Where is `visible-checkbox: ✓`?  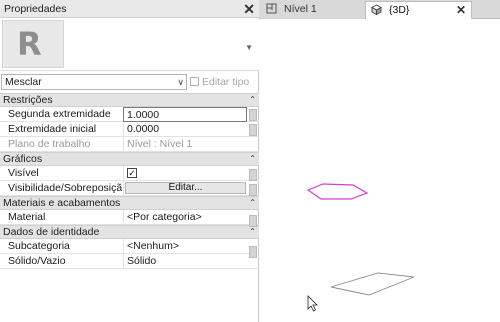 visible-checkbox: ✓ is located at coordinates (132, 173).